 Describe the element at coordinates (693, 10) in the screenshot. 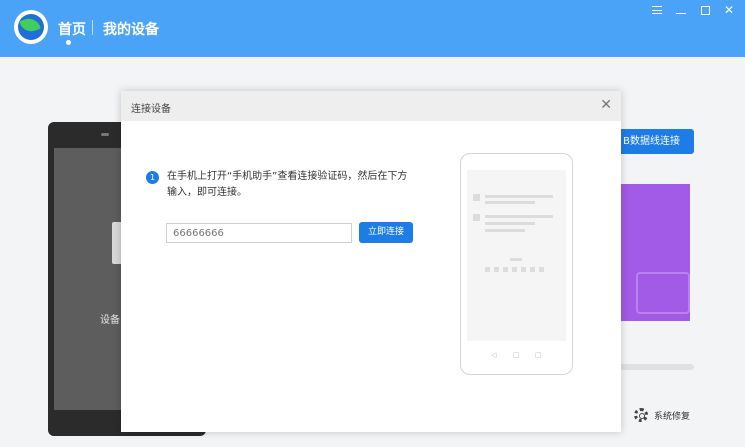

I see `window-controls: ✕` at that location.